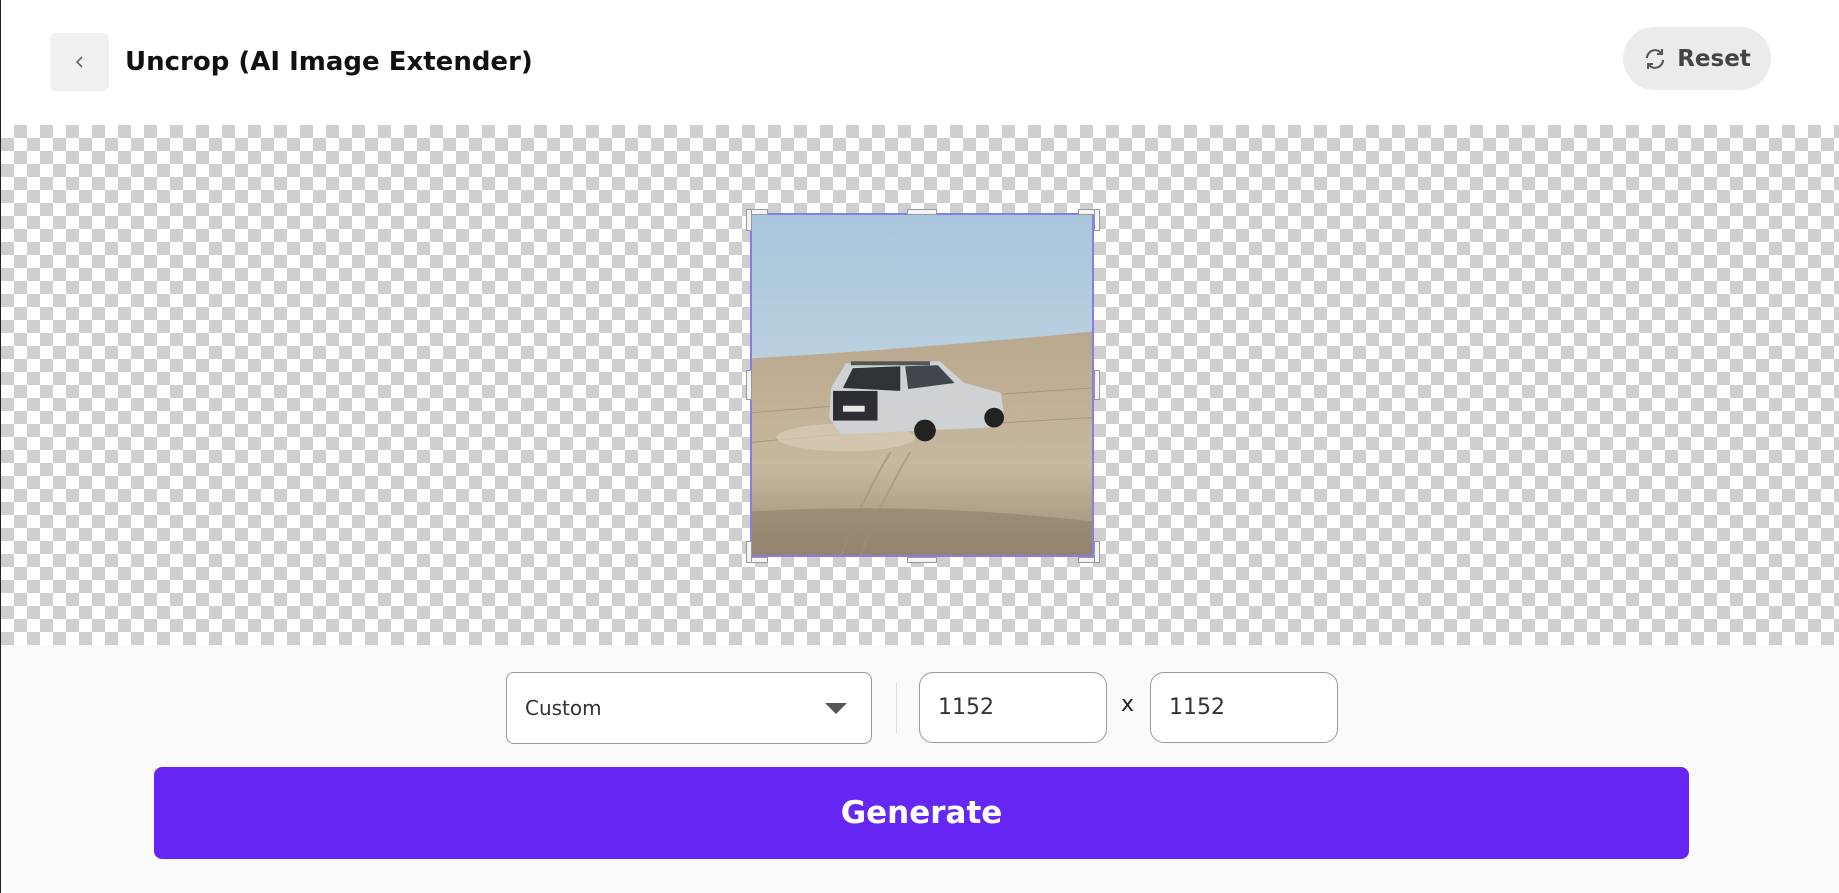 The width and height of the screenshot is (1839, 893). Describe the element at coordinates (1097, 385) in the screenshot. I see `resize-handle-right` at that location.